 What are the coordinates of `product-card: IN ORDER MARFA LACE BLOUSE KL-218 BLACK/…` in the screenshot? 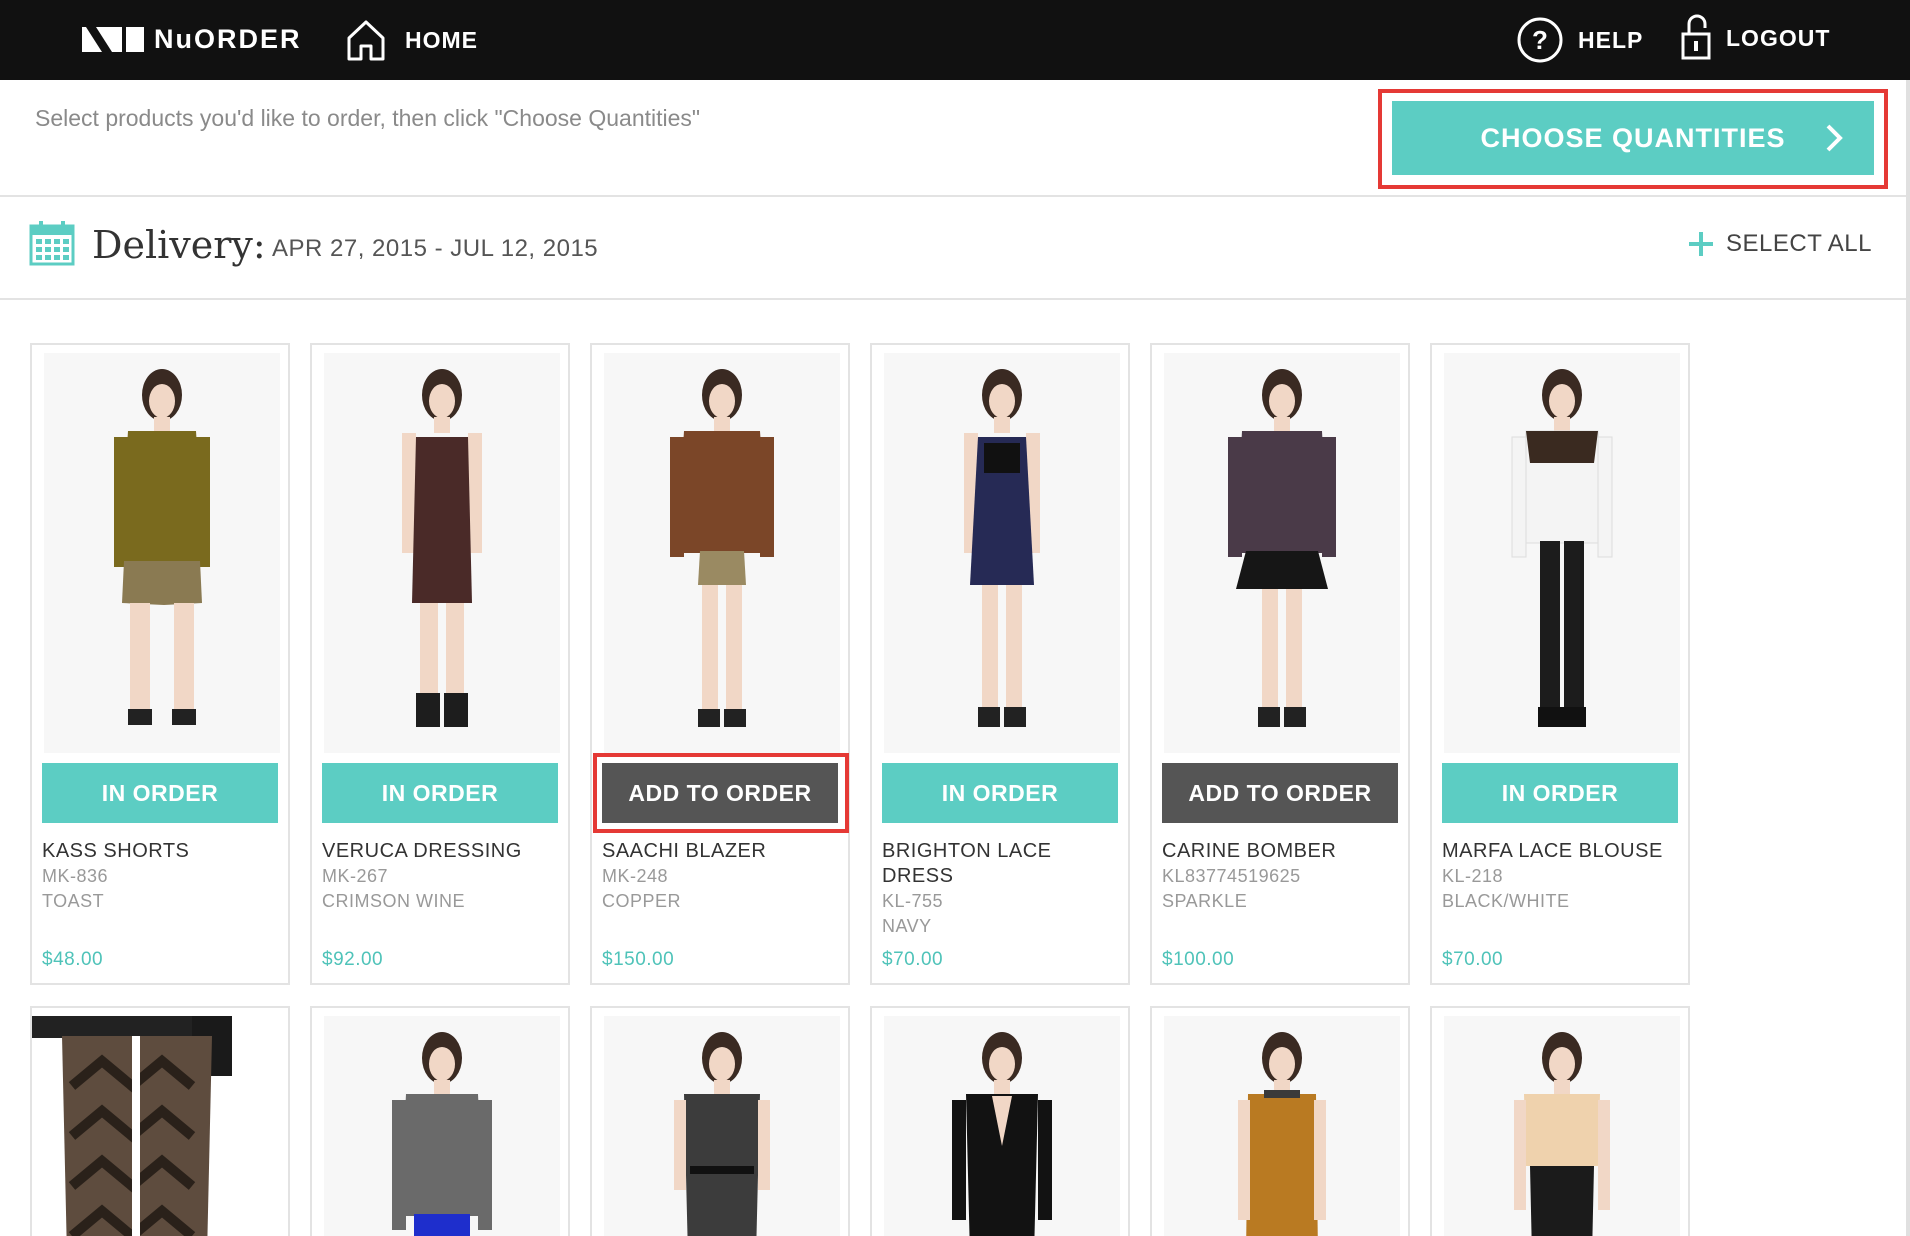 It's located at (1560, 664).